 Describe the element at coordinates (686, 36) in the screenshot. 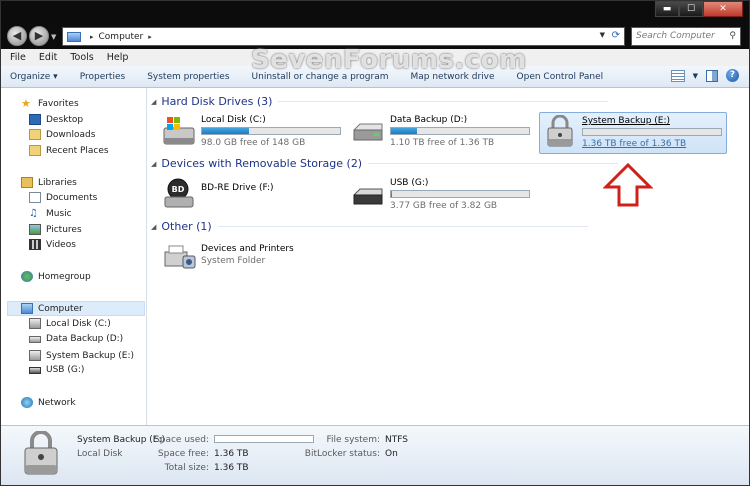

I see `search-input: Search Computer ⚲` at that location.